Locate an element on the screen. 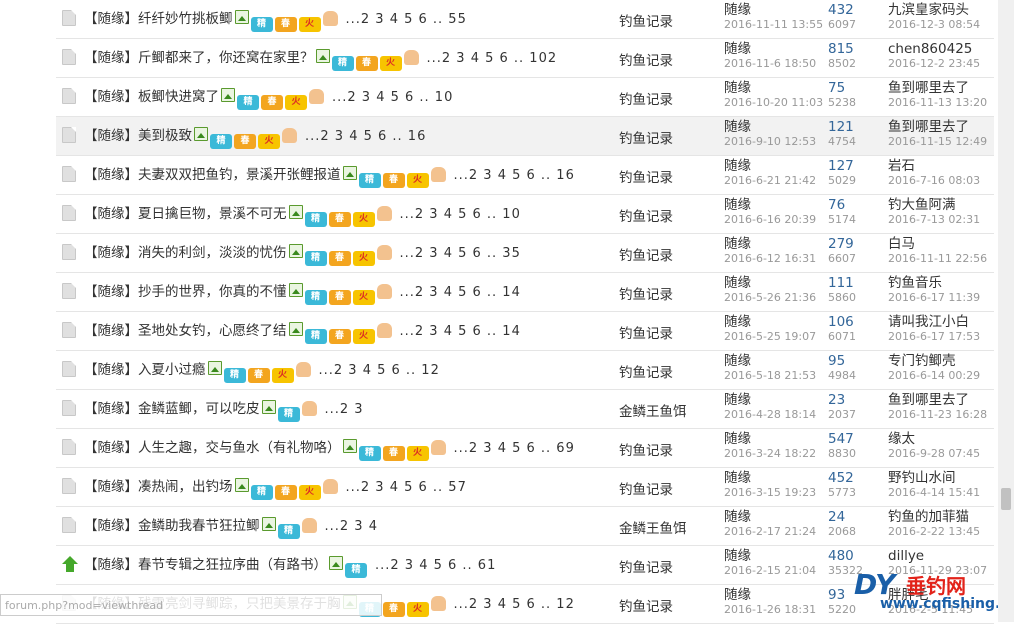 This screenshot has height=624, width=1014. thread-title-link: 春节专辑之狂拉序曲（有路书） is located at coordinates (232, 565).